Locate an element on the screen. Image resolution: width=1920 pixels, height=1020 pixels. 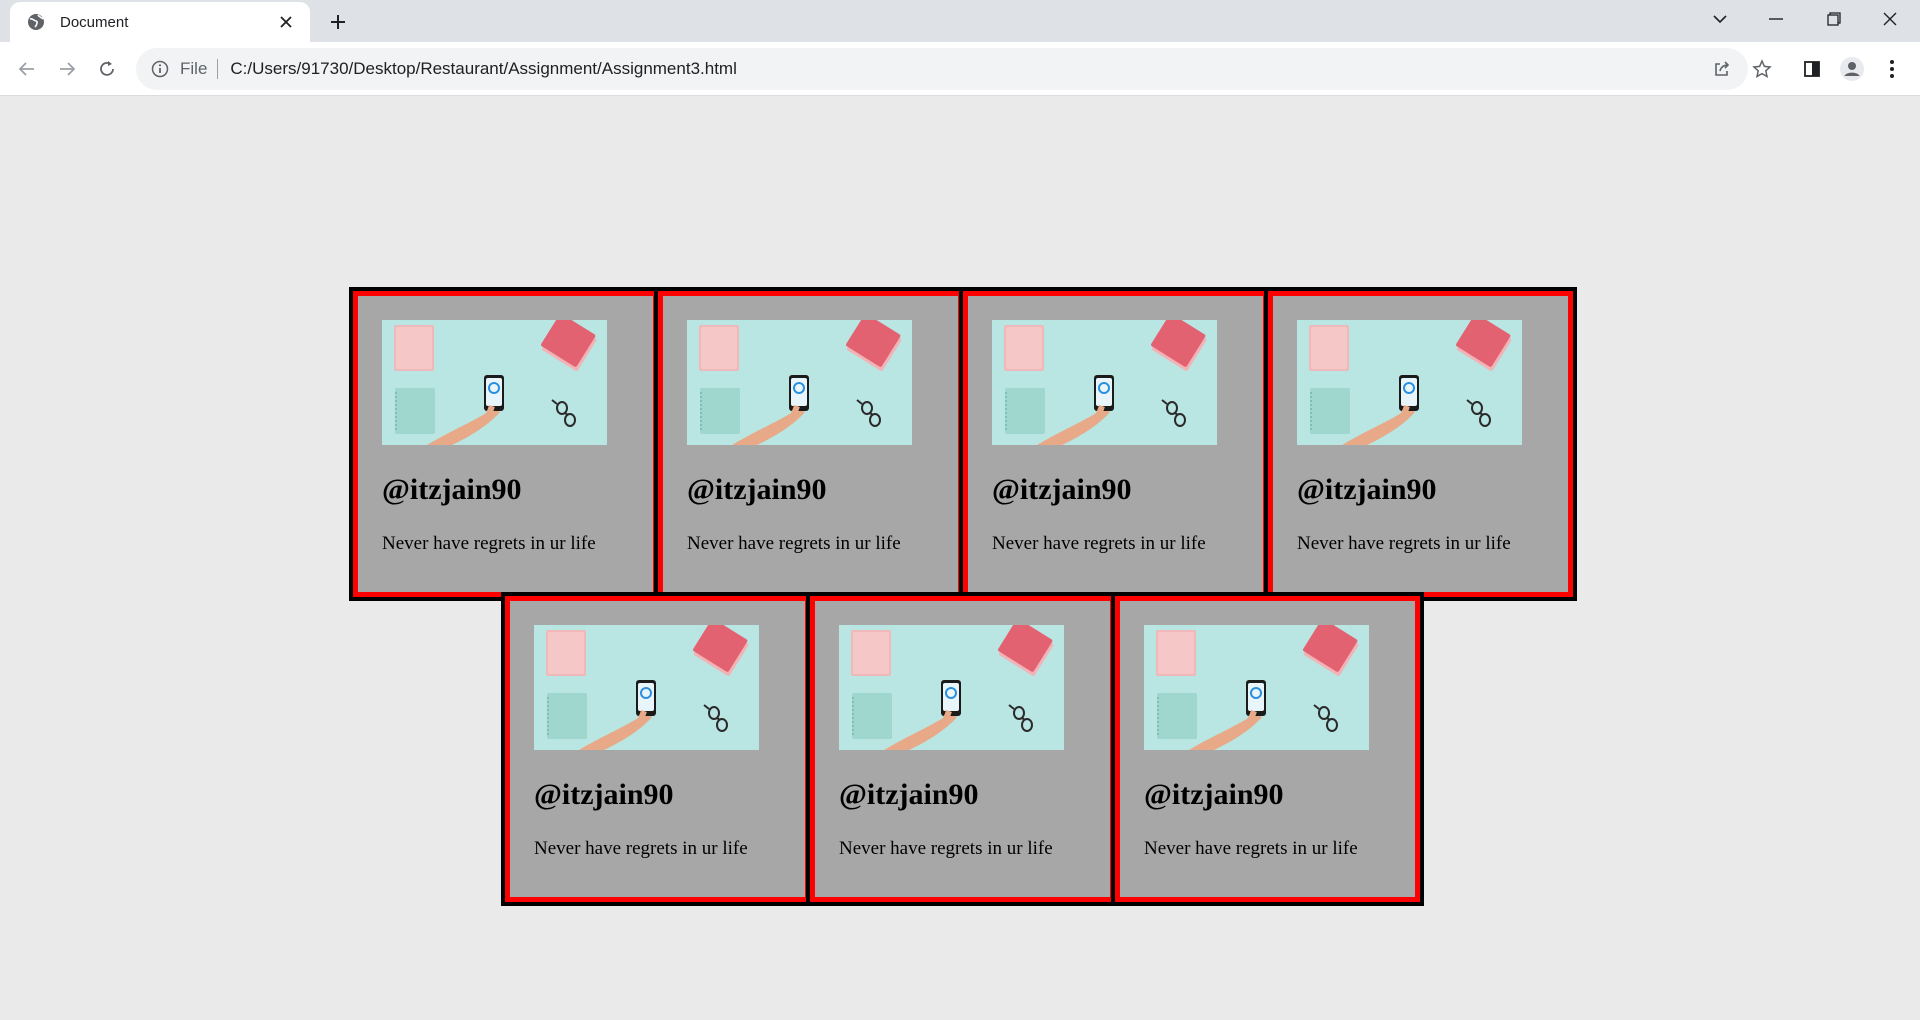
back-arrow-icon is located at coordinates (27, 69).